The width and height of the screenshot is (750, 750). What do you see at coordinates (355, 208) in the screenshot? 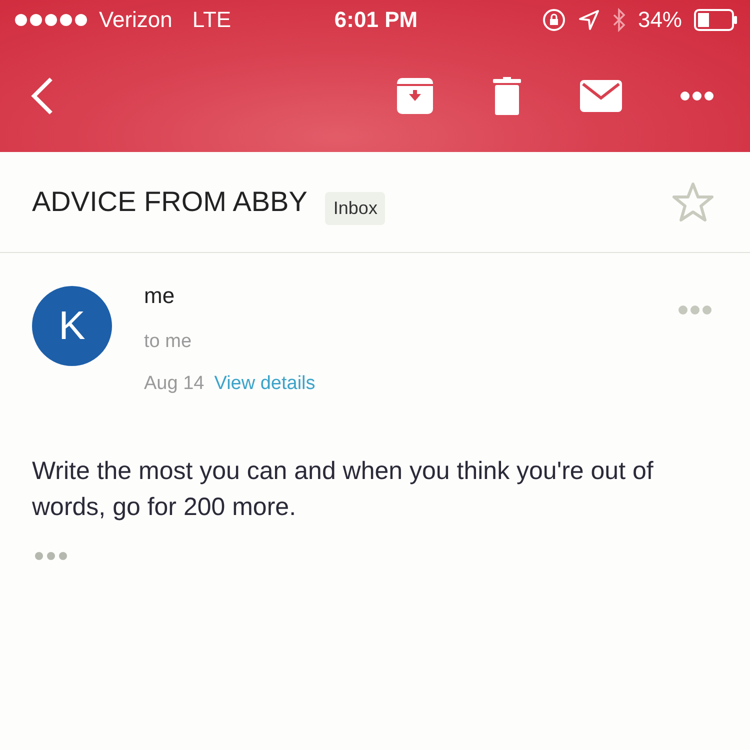
I see `inbox-label: Inbox` at bounding box center [355, 208].